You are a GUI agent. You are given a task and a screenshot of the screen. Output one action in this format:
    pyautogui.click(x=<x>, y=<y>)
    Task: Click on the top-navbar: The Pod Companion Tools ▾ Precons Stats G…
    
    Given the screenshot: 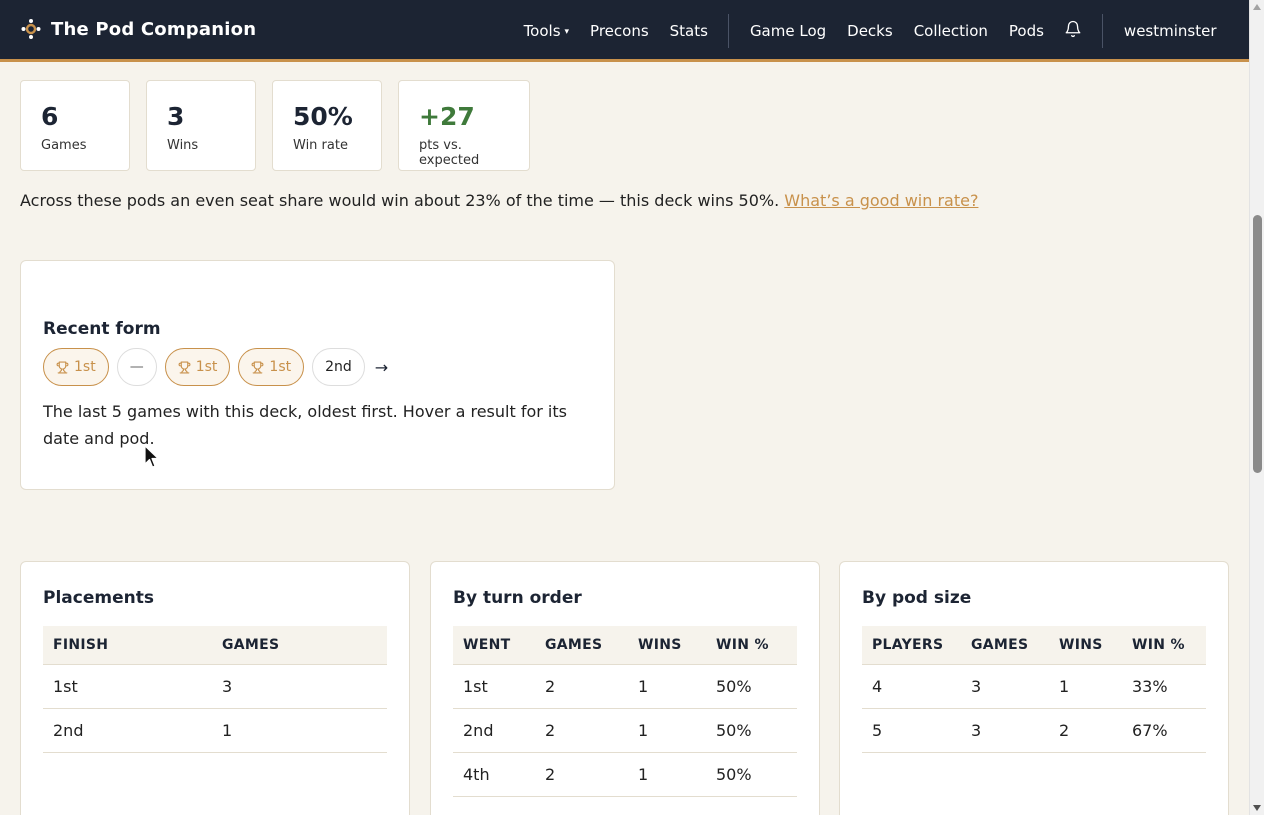 What is the action you would take?
    pyautogui.click(x=624, y=31)
    